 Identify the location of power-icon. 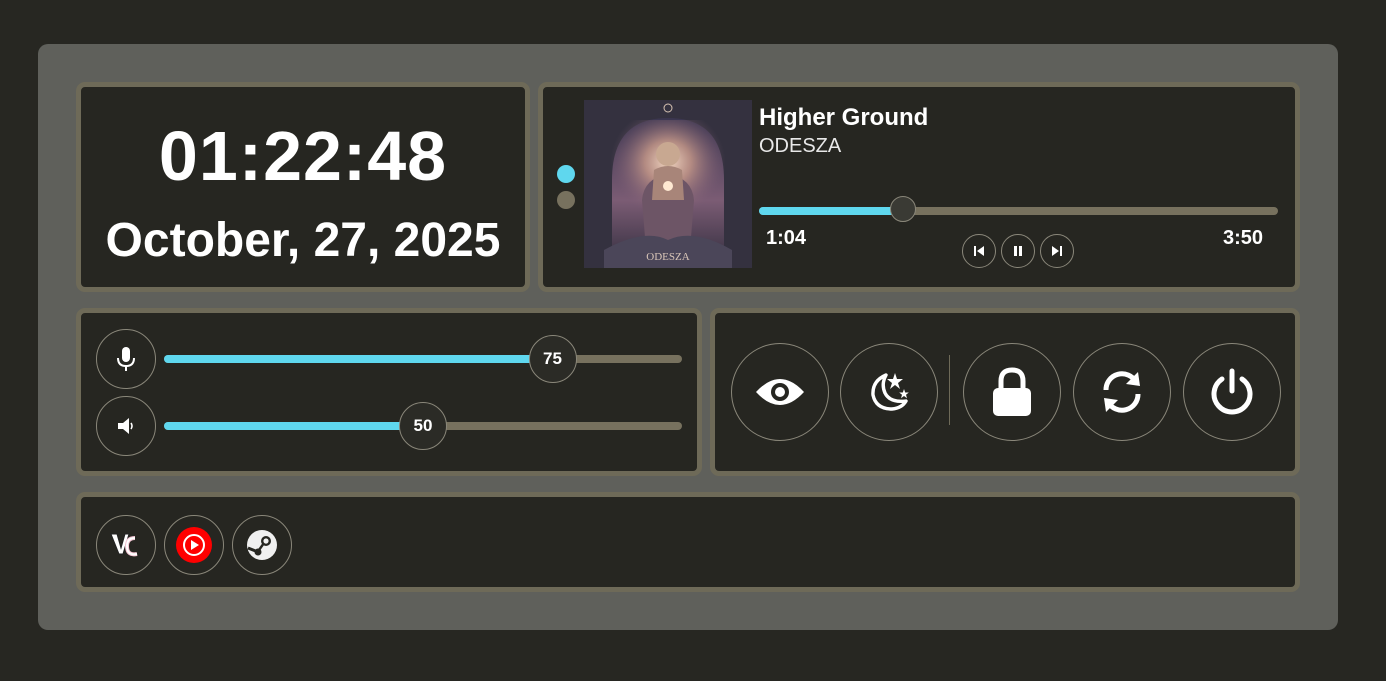
(1232, 391).